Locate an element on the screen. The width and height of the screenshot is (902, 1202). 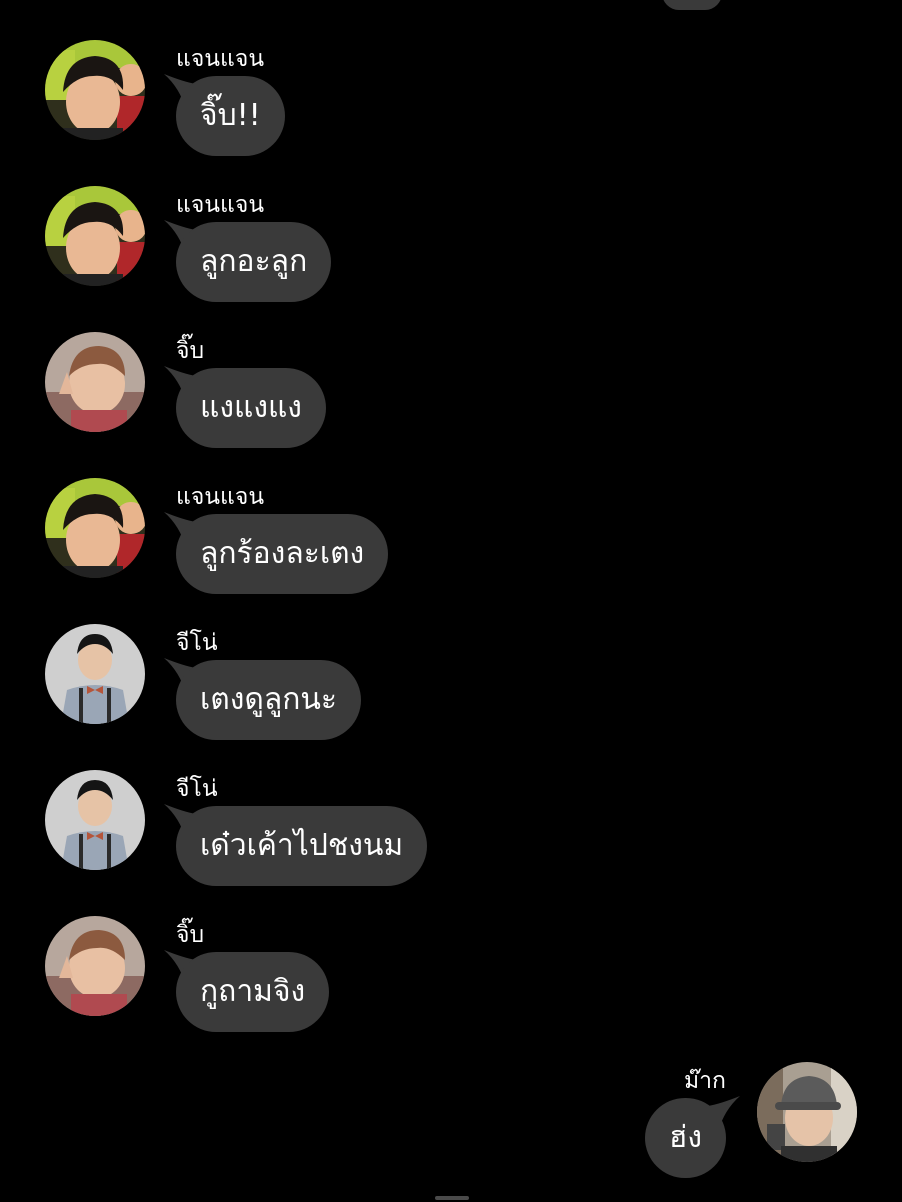
message-bubble: กูถามจิง is located at coordinates (253, 992).